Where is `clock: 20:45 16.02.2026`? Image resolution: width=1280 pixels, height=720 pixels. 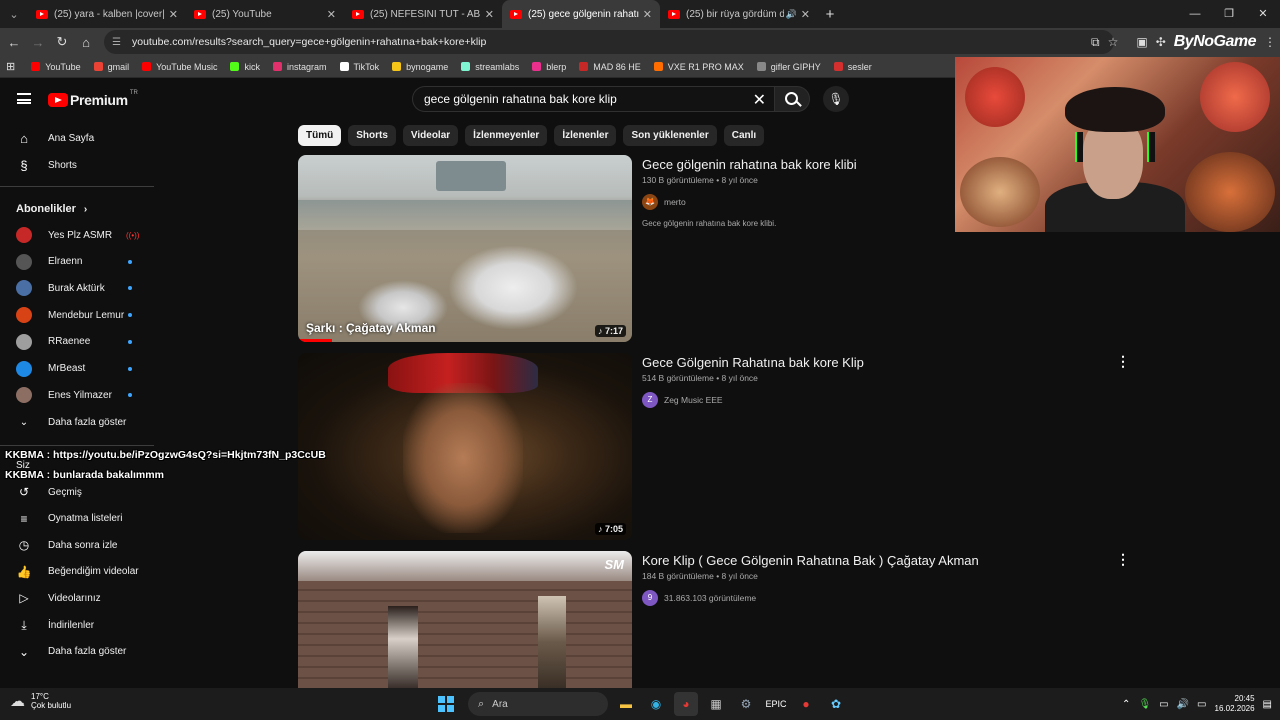
clock: 20:45 16.02.2026 is located at coordinates (1235, 704).